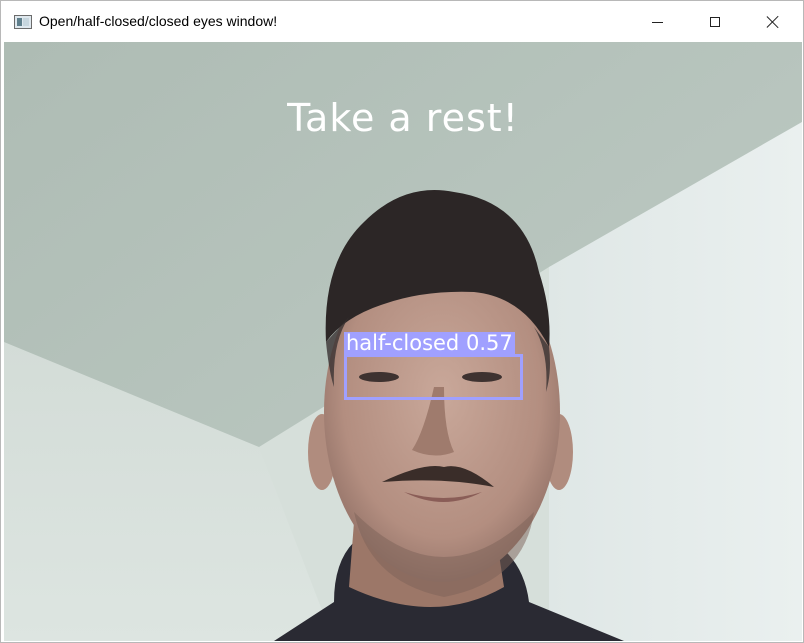  What do you see at coordinates (433, 377) in the screenshot?
I see `eye-detection-box` at bounding box center [433, 377].